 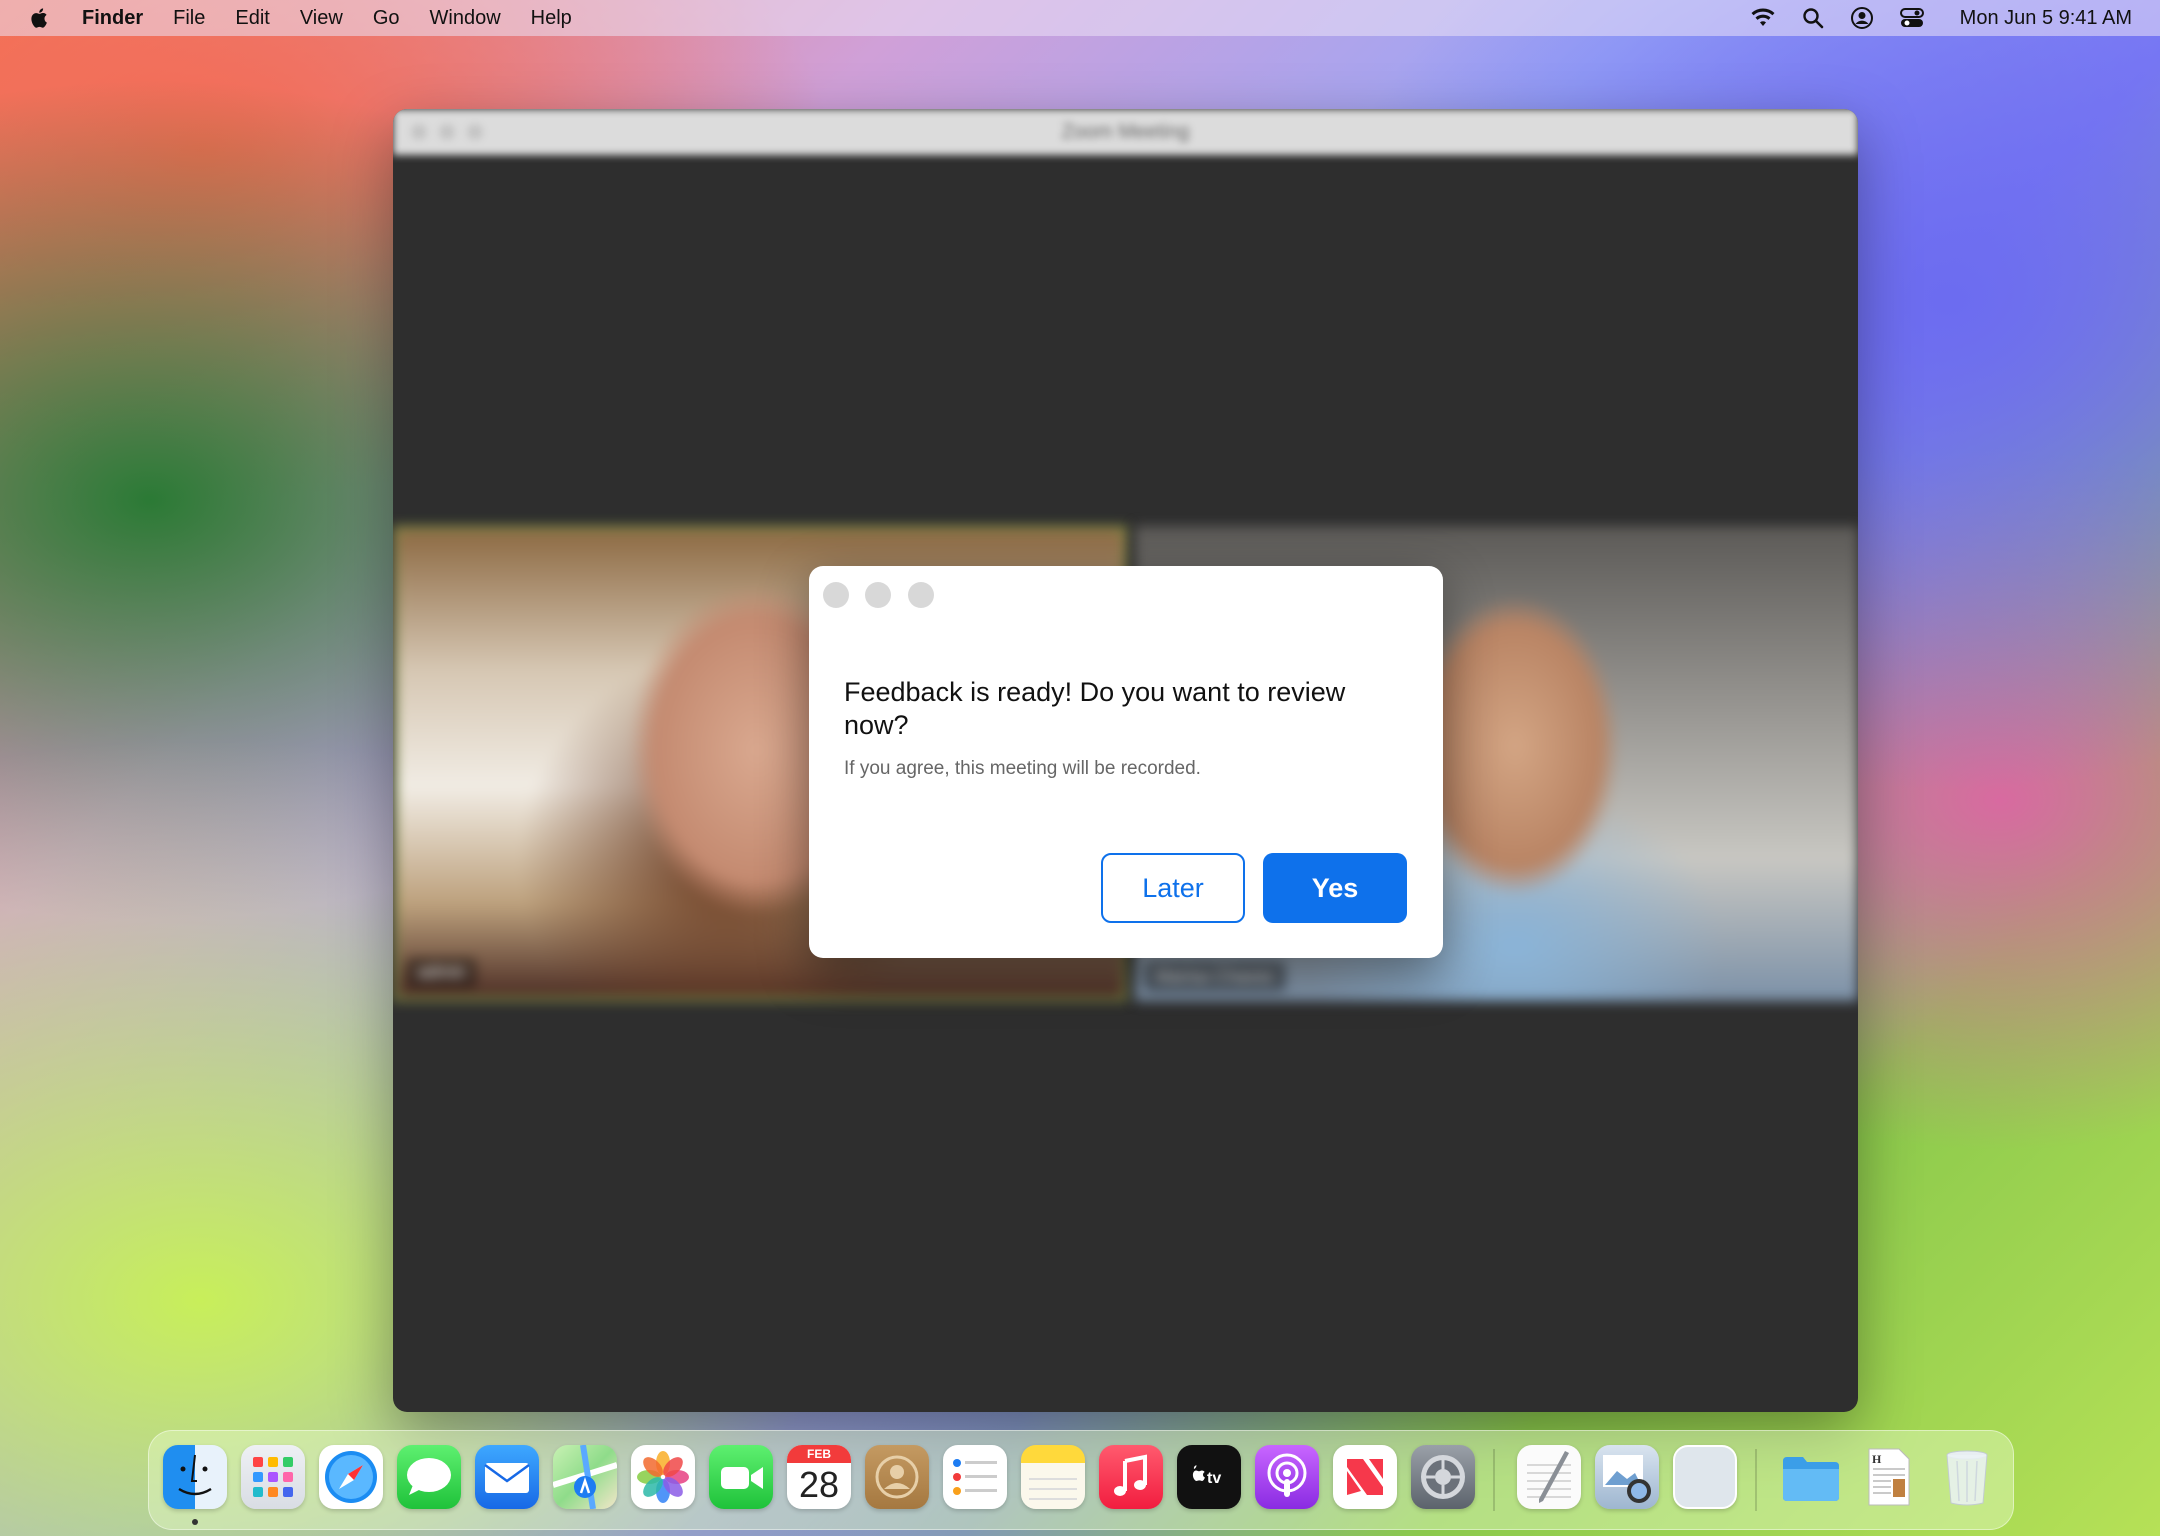 I want to click on music-icon, so click(x=1131, y=1477).